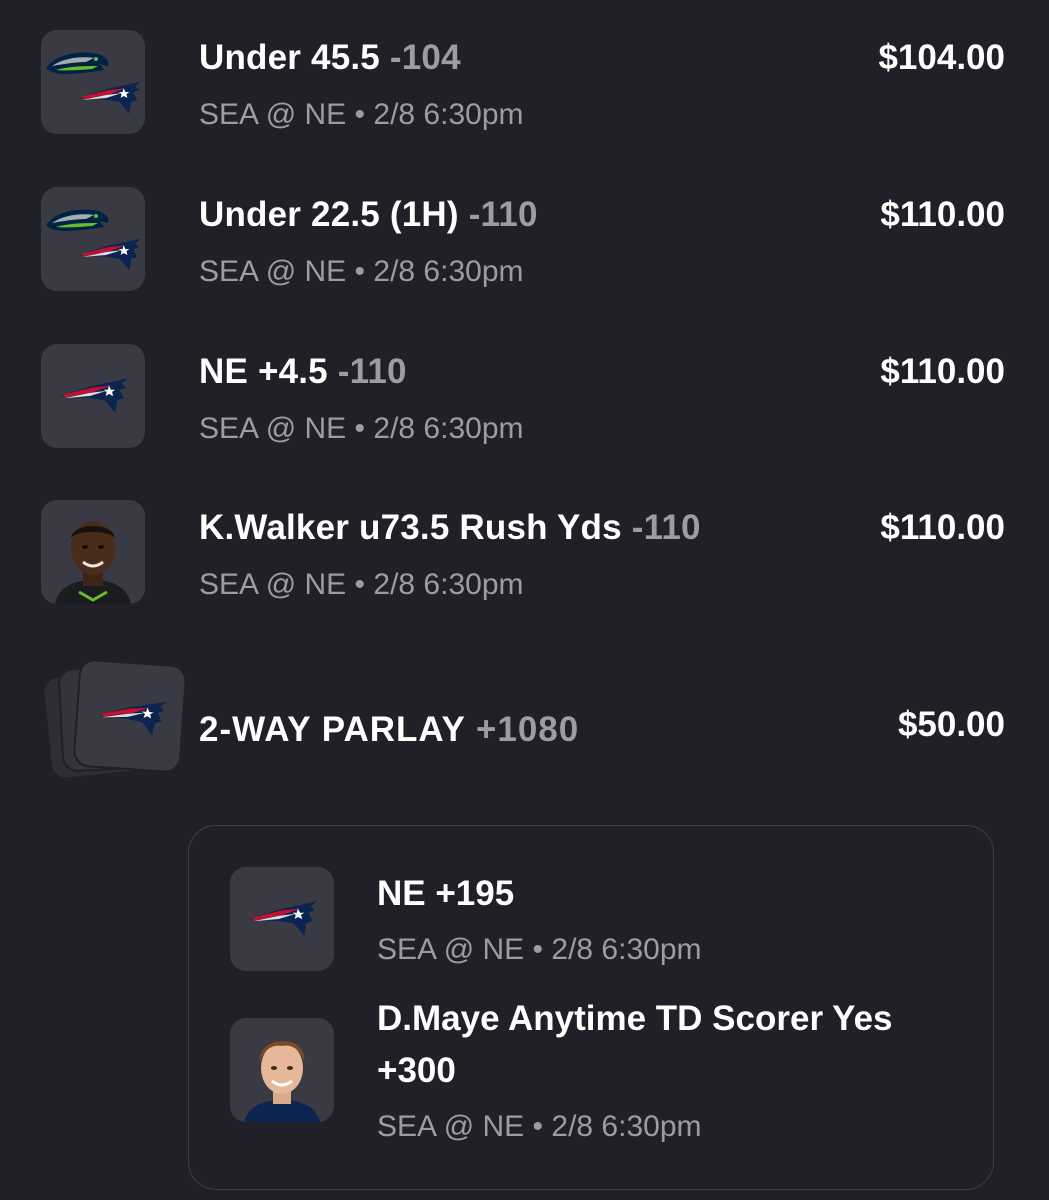  I want to click on bet-market: NE +4.5, so click(263, 371).